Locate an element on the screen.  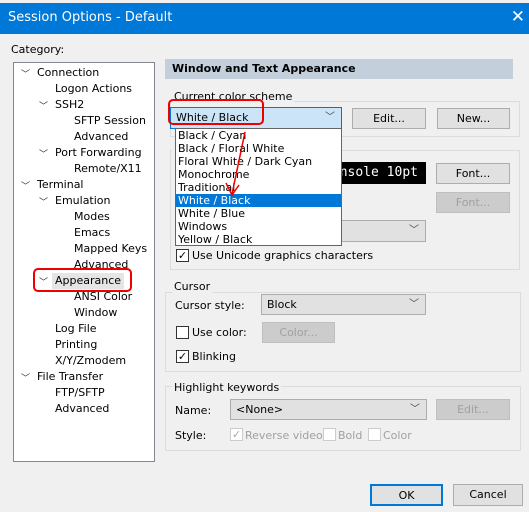
tree-item: X/Y/Zmodem is located at coordinates (90, 361).